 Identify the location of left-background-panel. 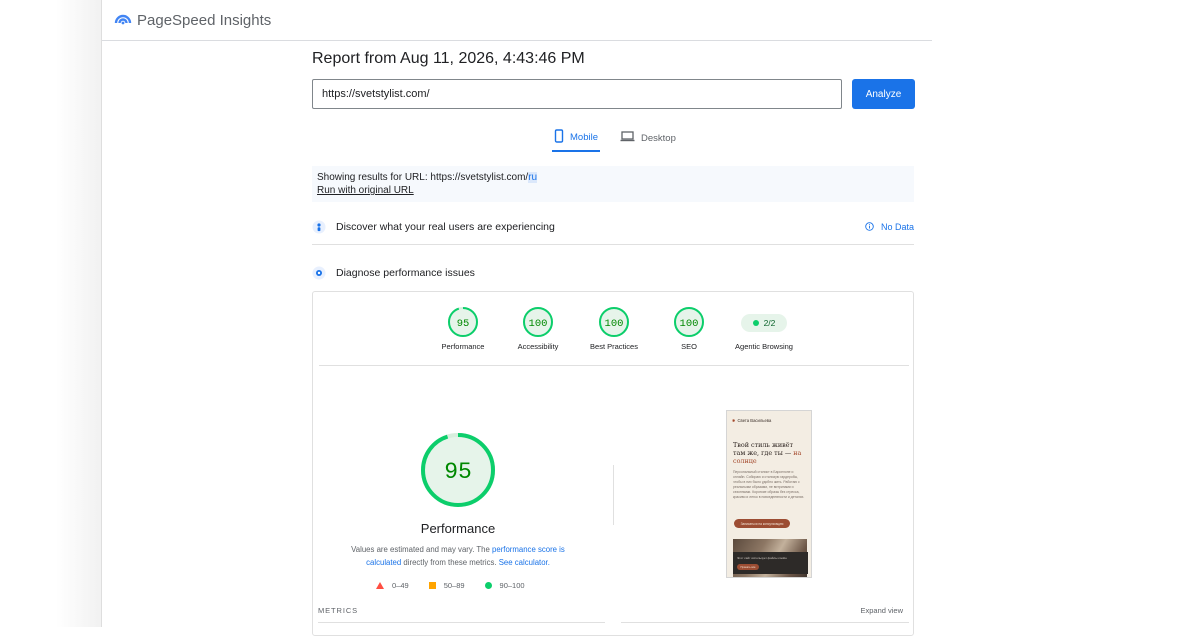
(51, 313).